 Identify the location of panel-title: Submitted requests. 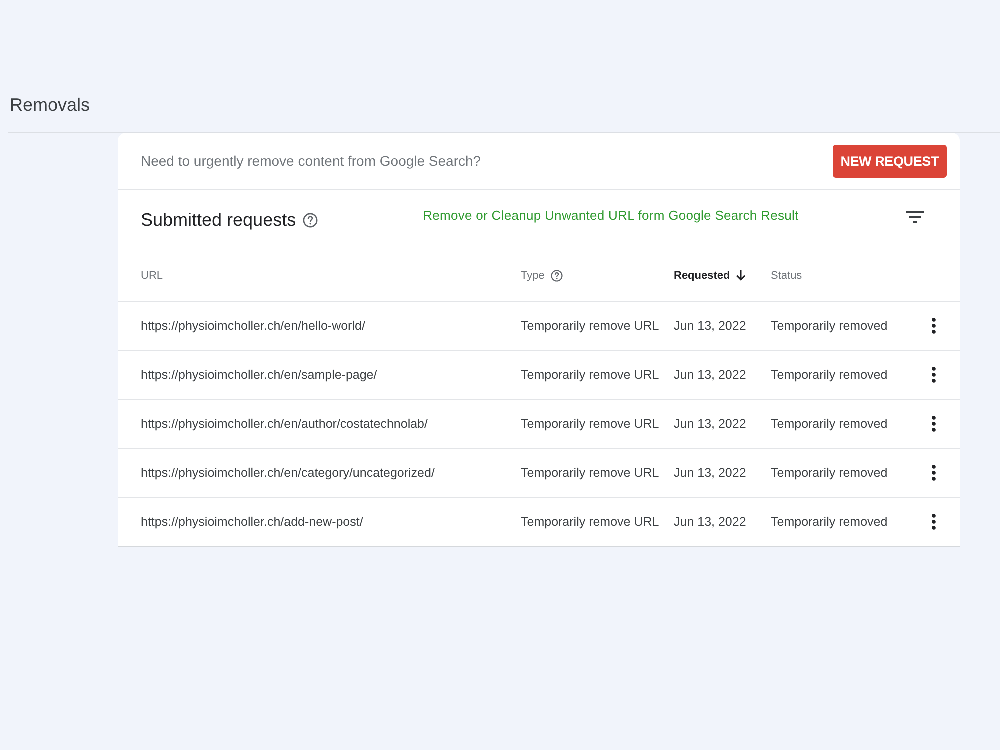
(218, 220).